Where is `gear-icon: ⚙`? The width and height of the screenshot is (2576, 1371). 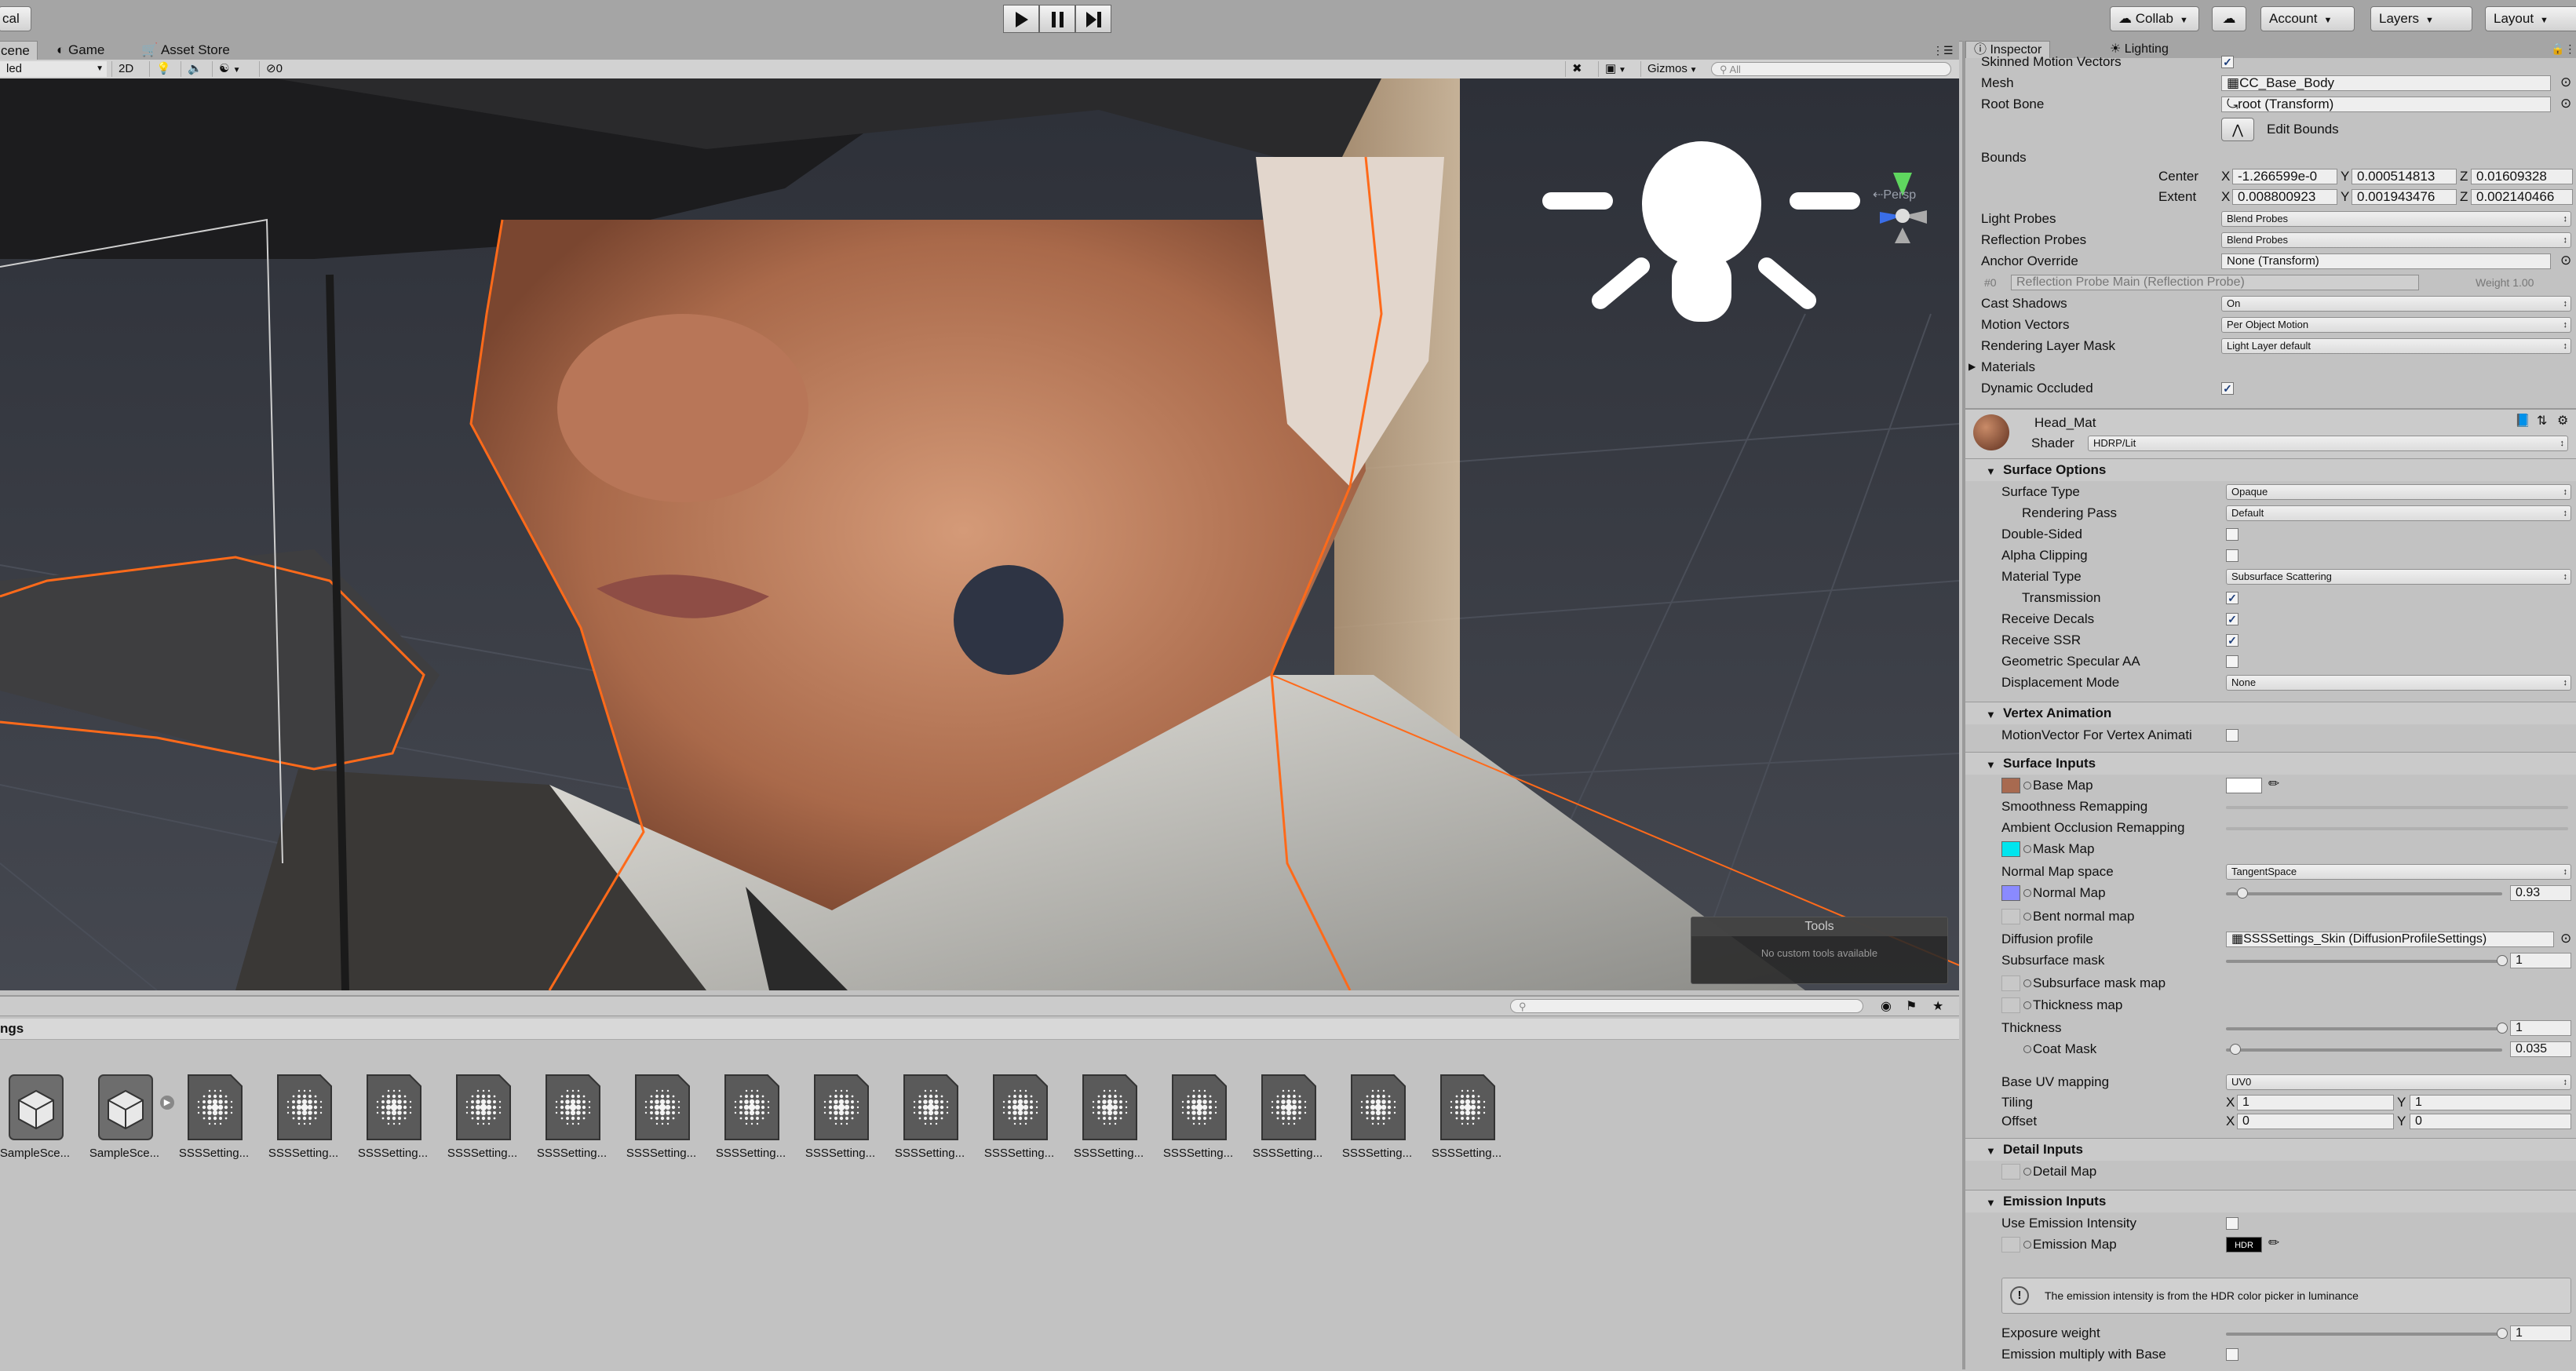
gear-icon: ⚙ is located at coordinates (2562, 420).